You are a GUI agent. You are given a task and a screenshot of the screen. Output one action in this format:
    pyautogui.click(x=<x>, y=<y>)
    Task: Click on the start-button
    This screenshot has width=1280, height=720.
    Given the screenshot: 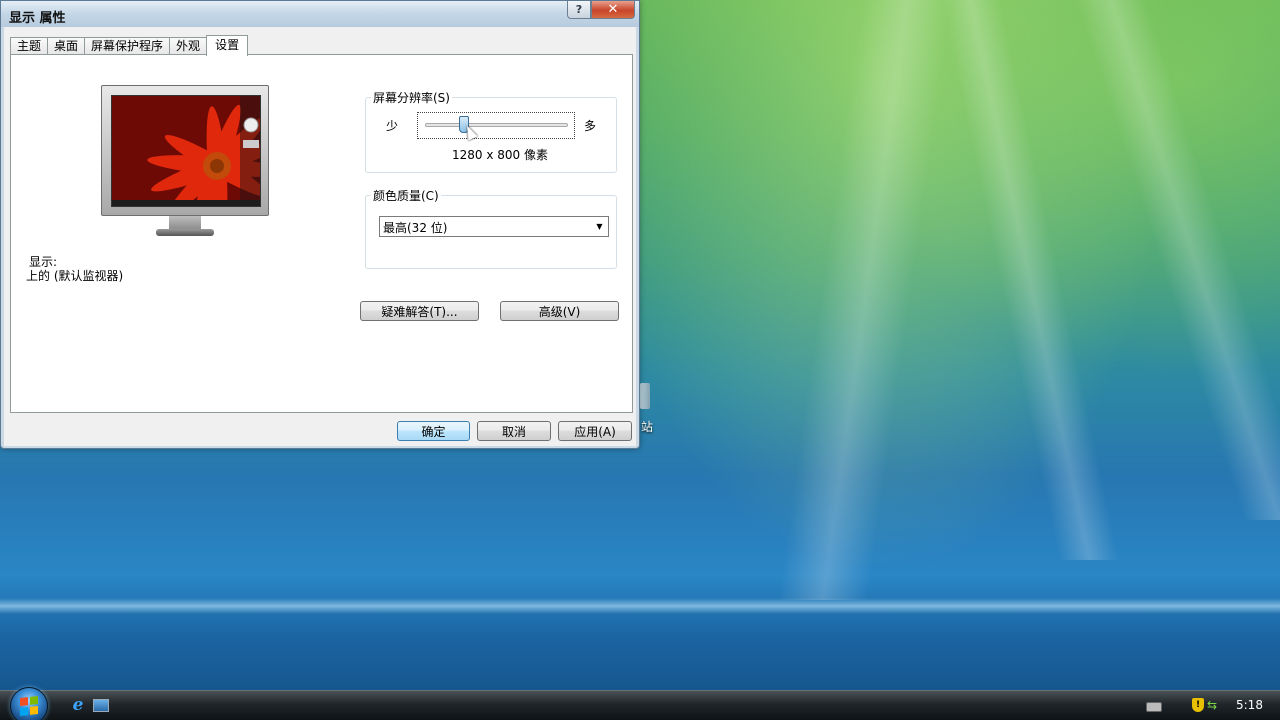 What is the action you would take?
    pyautogui.click(x=29, y=703)
    